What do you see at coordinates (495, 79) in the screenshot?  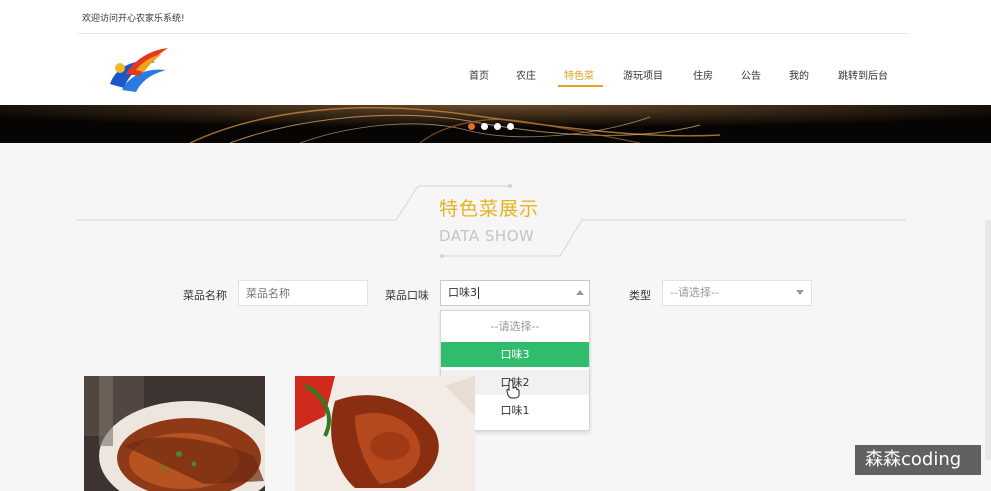 I see `main-nav: 首页 农庄 特色菜 游玩项目 住房 公告 我的 跳转到后台` at bounding box center [495, 79].